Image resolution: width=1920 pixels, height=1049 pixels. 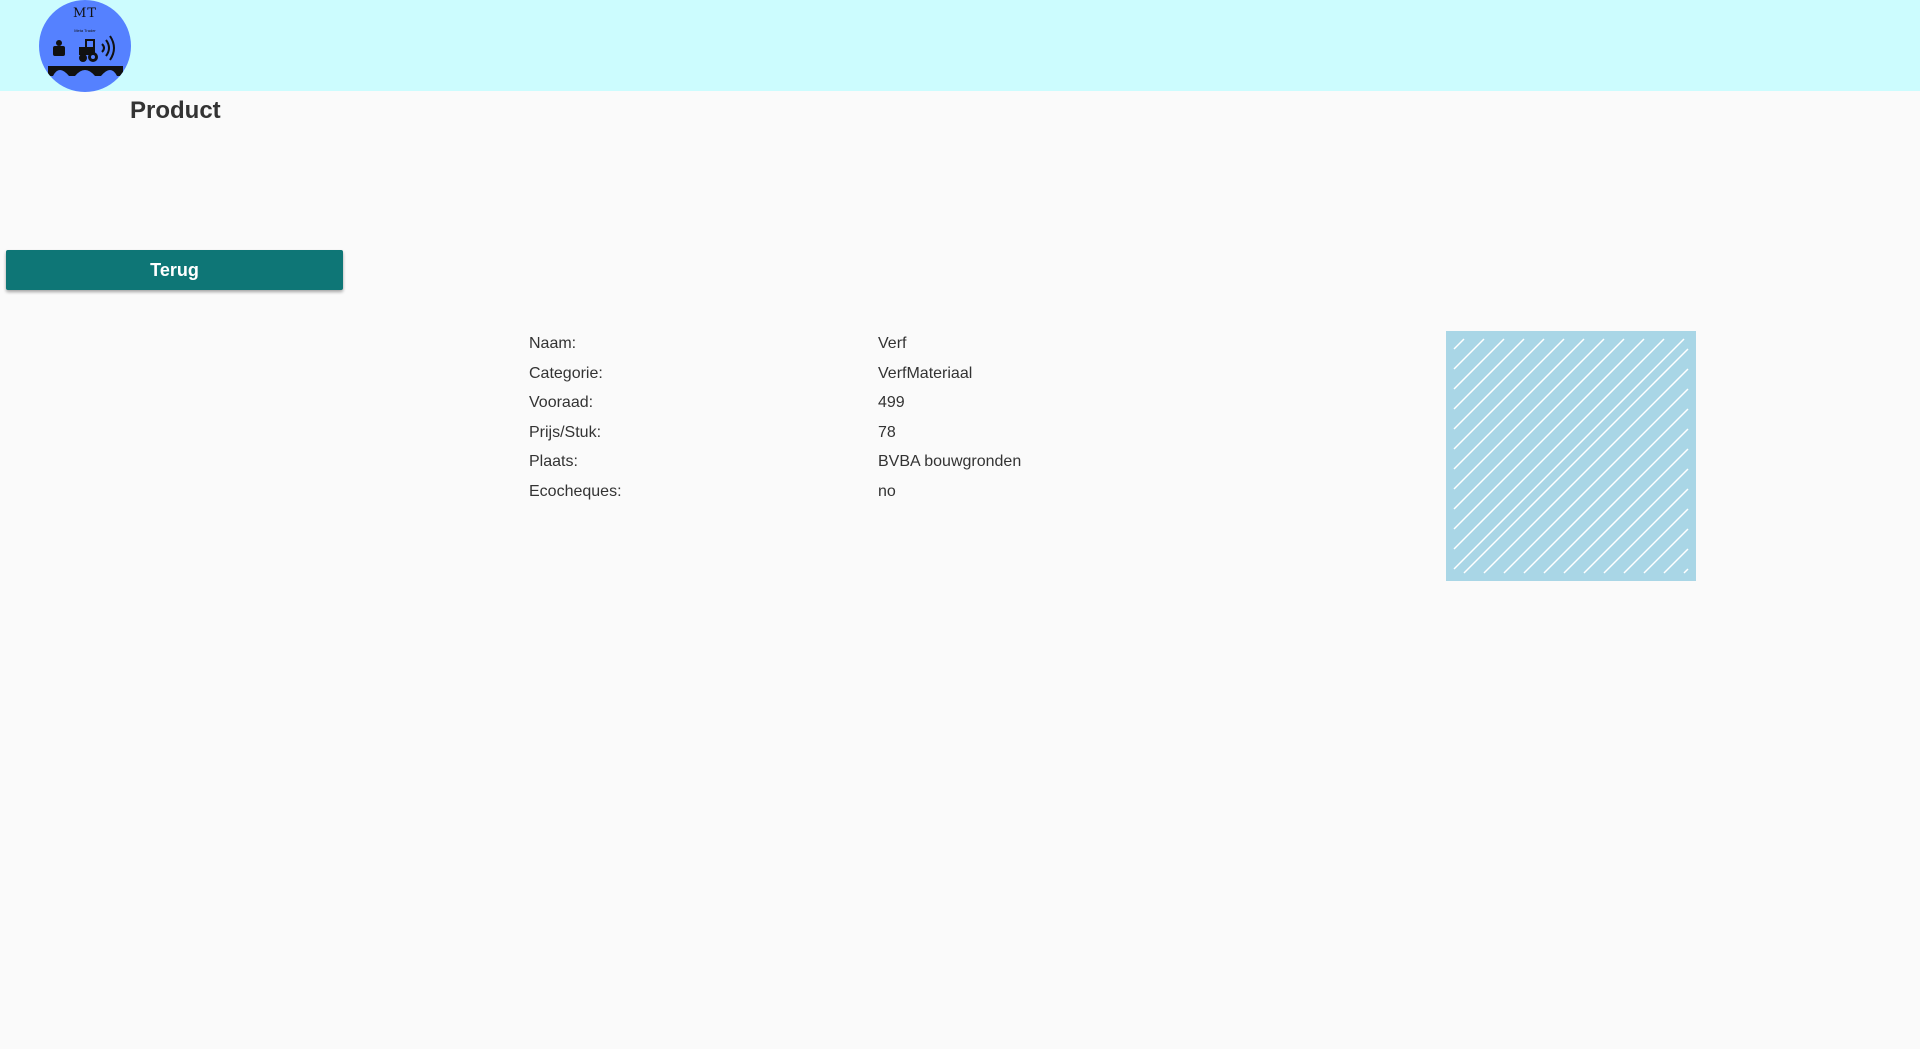 I want to click on image-placeholder-icon, so click(x=1571, y=456).